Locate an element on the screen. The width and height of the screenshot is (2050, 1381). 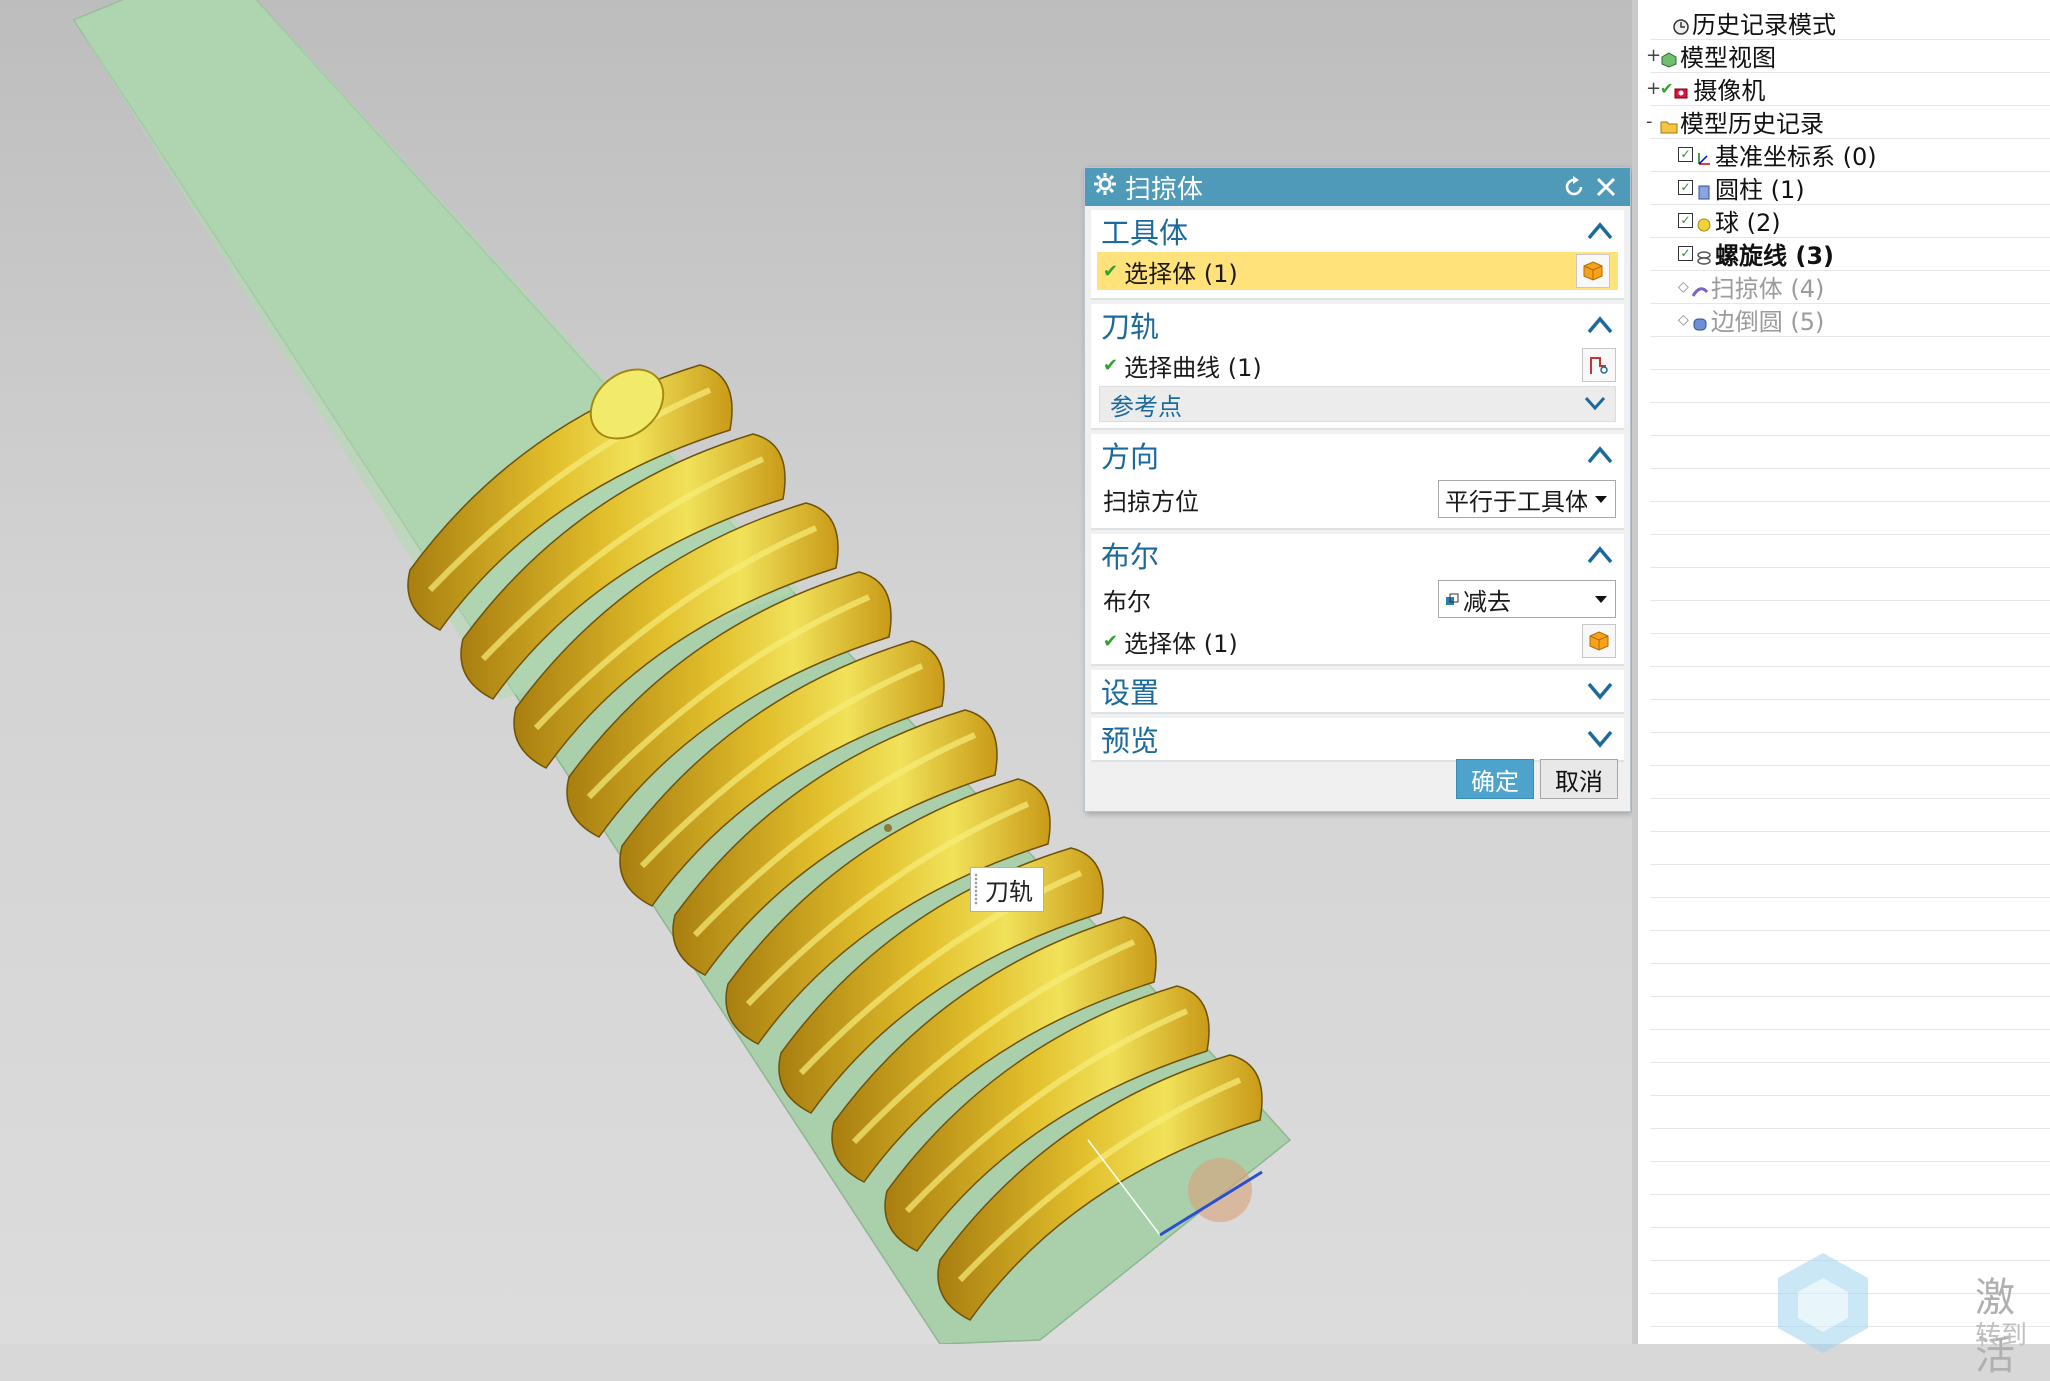
nav-item-sphere: ✓ 球 (2) is located at coordinates (1729, 220).